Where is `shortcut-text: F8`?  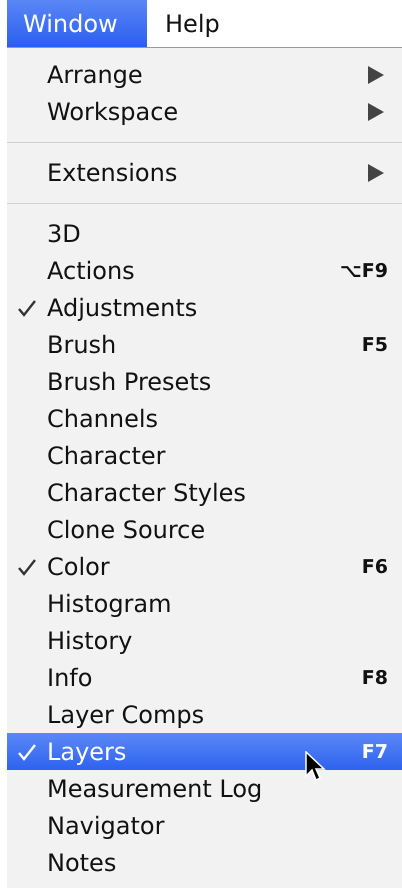
shortcut-text: F8 is located at coordinates (375, 677).